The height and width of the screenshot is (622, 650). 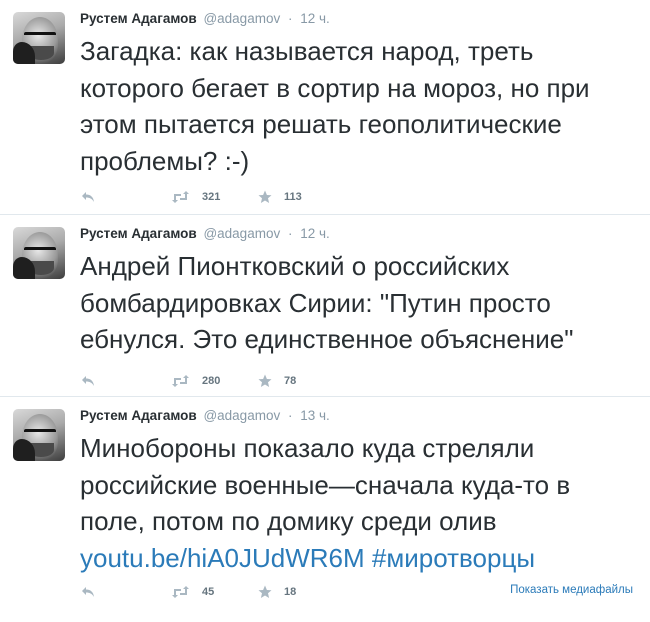 What do you see at coordinates (208, 592) in the screenshot?
I see `retweet-count: 45` at bounding box center [208, 592].